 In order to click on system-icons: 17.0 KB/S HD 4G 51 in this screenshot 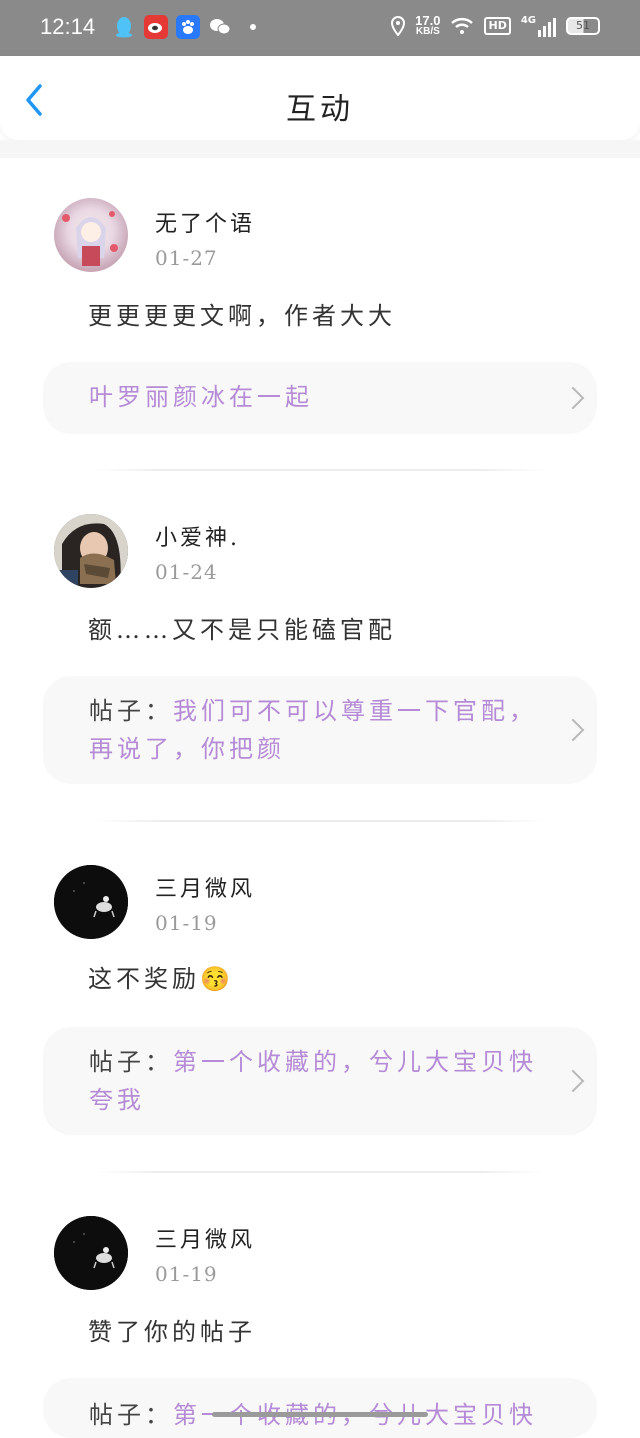, I will do `click(495, 25)`.